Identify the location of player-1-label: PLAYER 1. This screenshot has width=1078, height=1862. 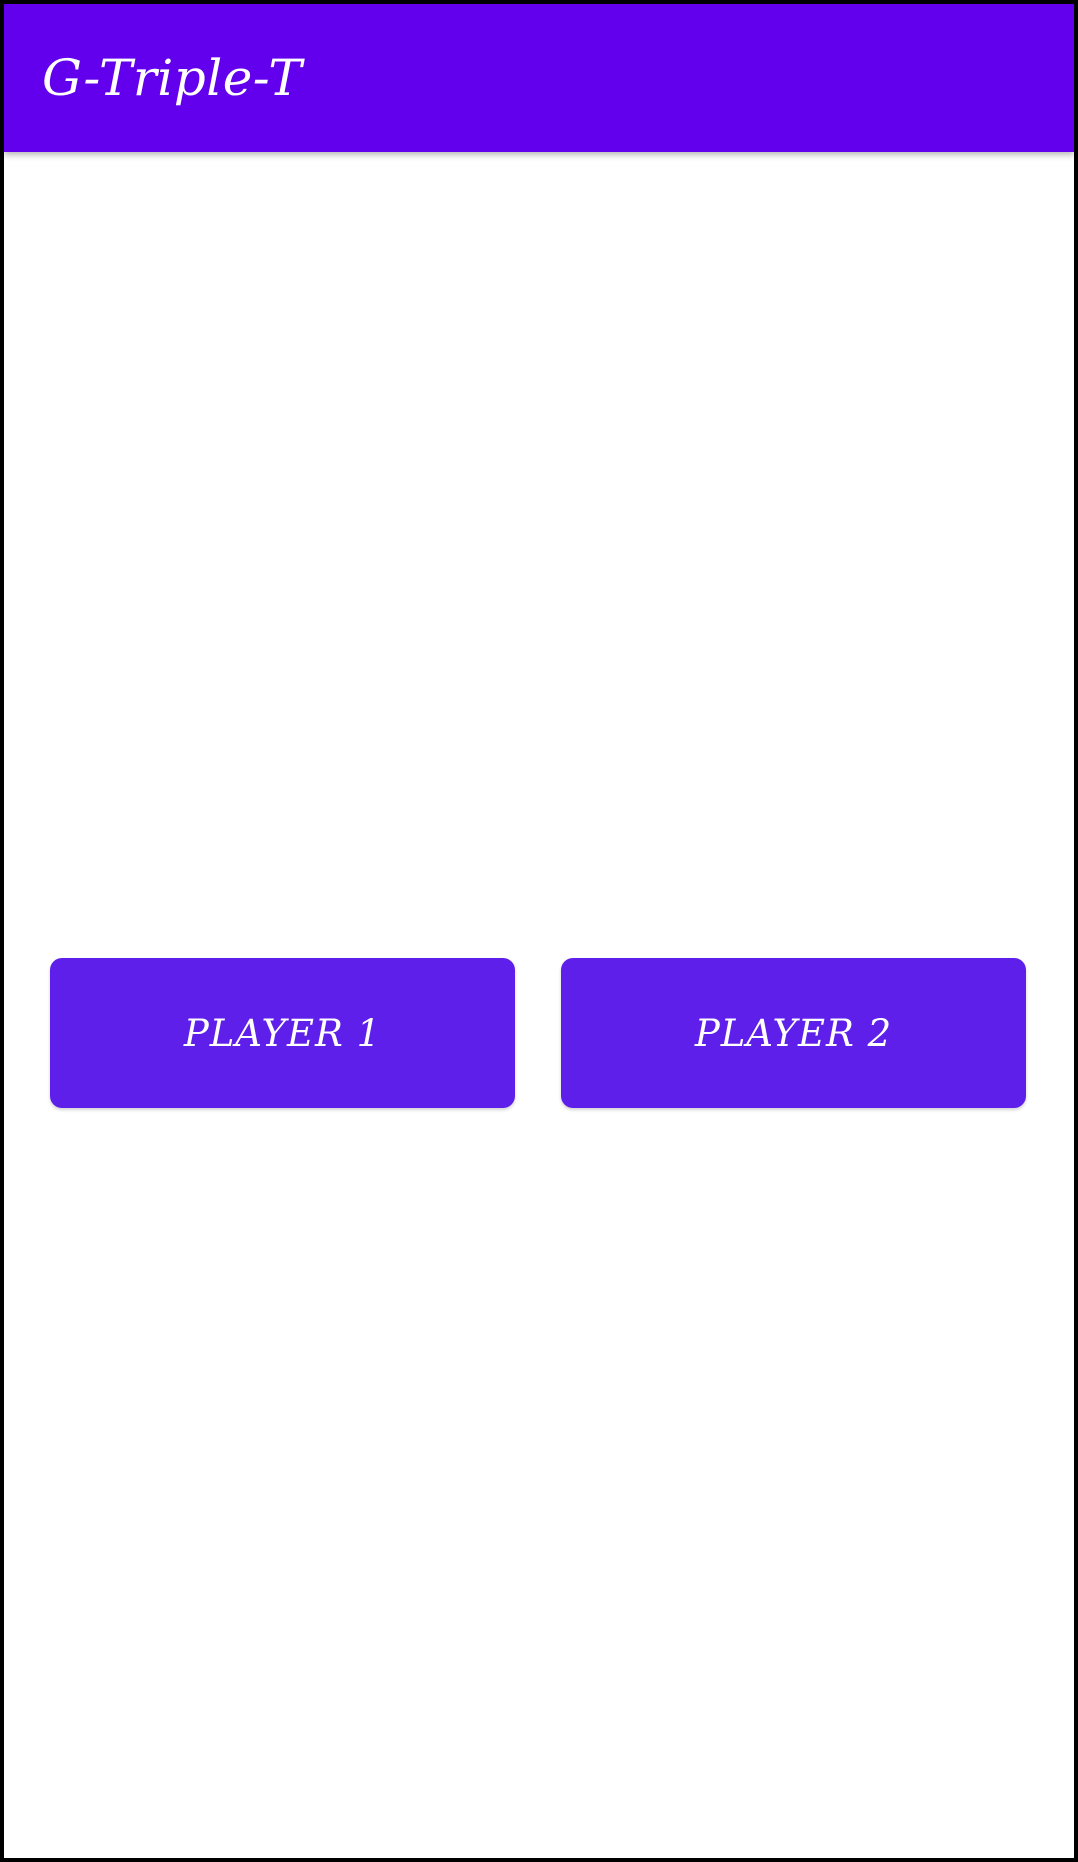
(282, 1033).